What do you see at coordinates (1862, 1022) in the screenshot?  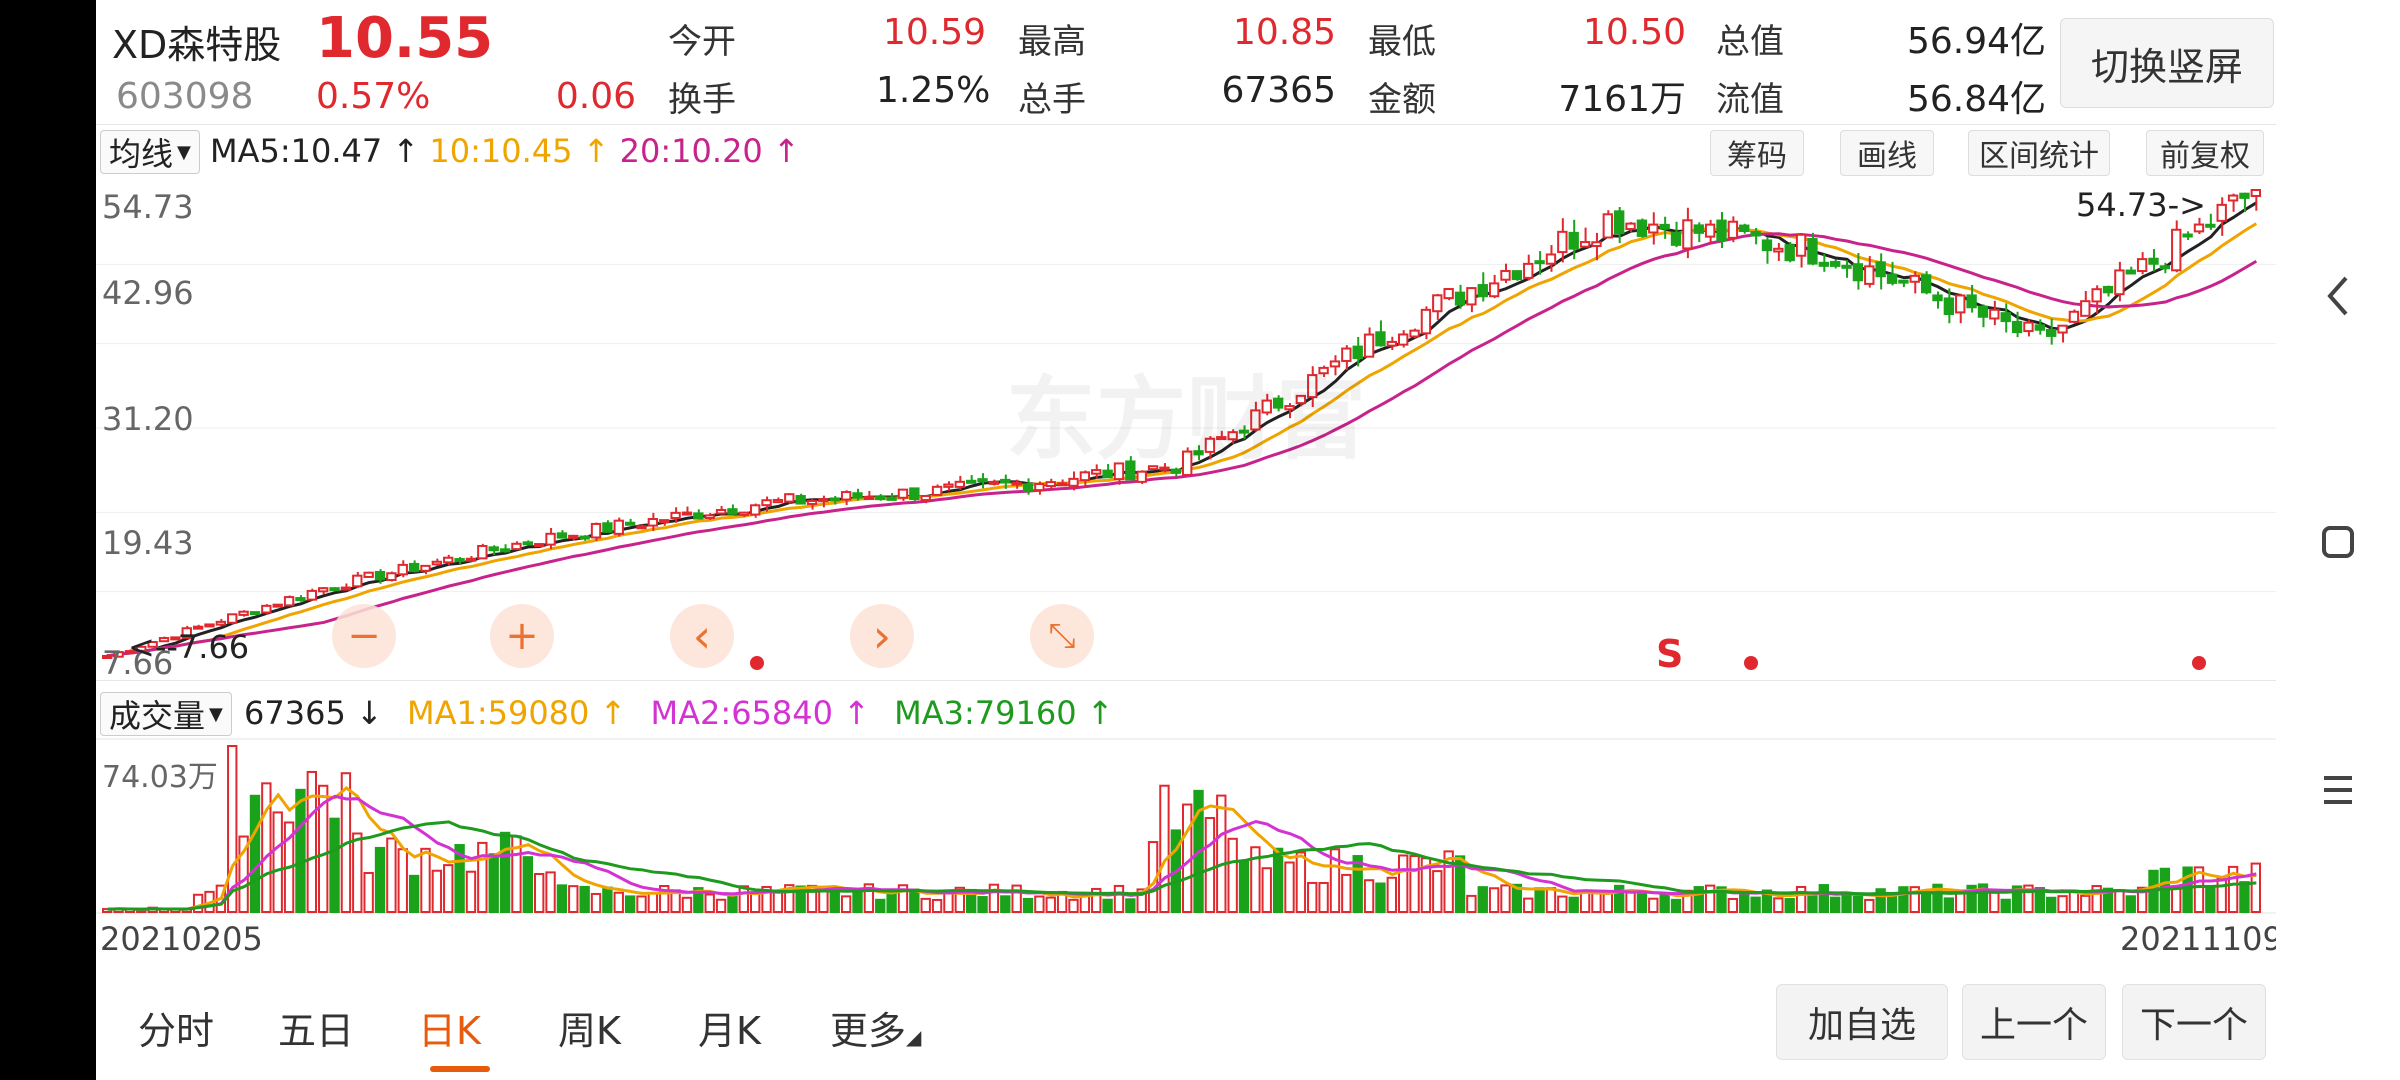 I see `add-watchlist-button: 加自选` at bounding box center [1862, 1022].